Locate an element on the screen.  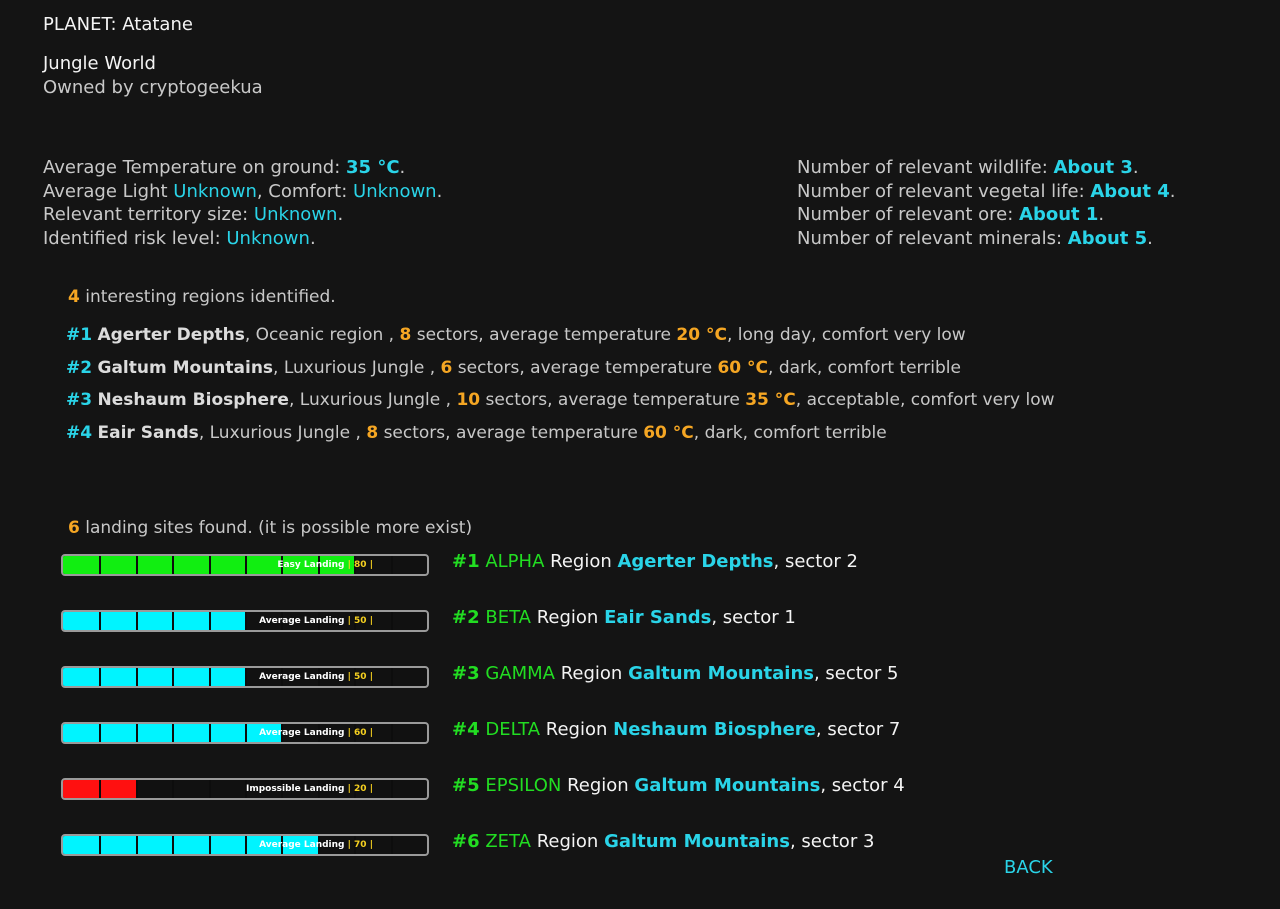
site-code: ALPHA is located at coordinates (515, 561).